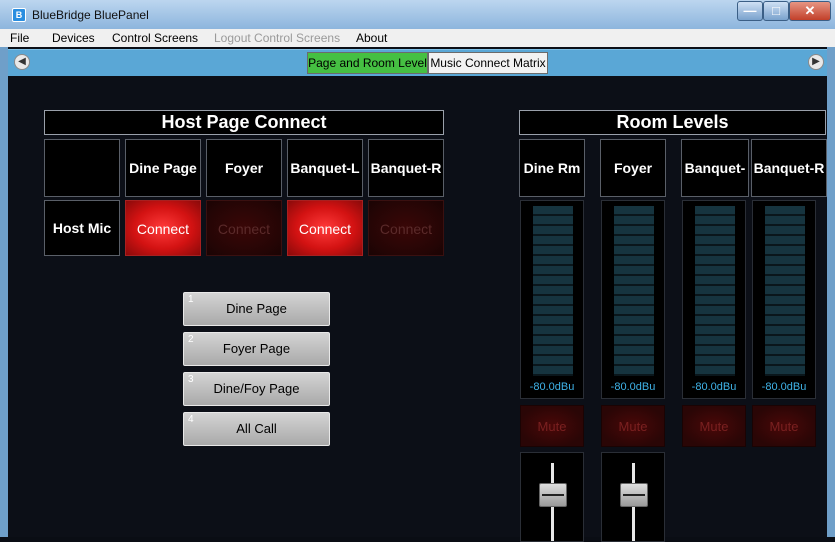 Image resolution: width=835 pixels, height=542 pixels. I want to click on level-meter-banquet-l: -80.0dBu, so click(714, 299).